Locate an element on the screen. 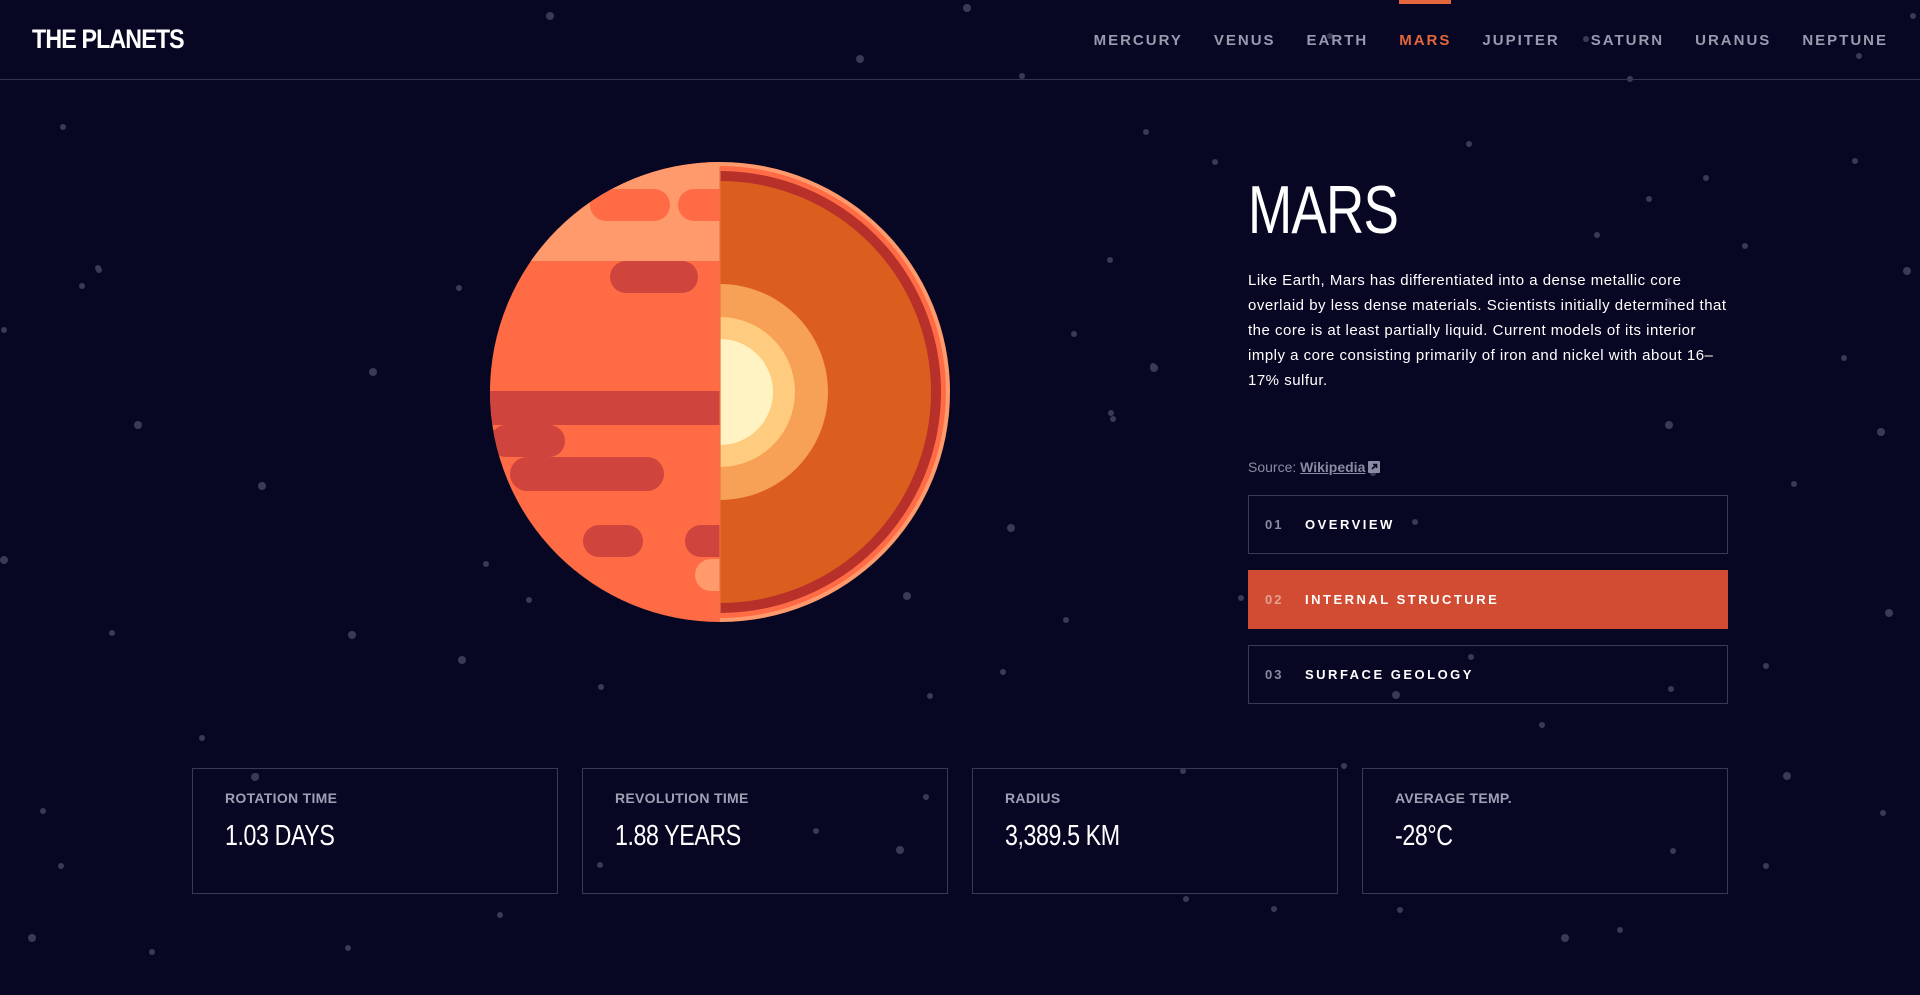 This screenshot has width=1920, height=995. nav-item-mars: MARS is located at coordinates (1425, 40).